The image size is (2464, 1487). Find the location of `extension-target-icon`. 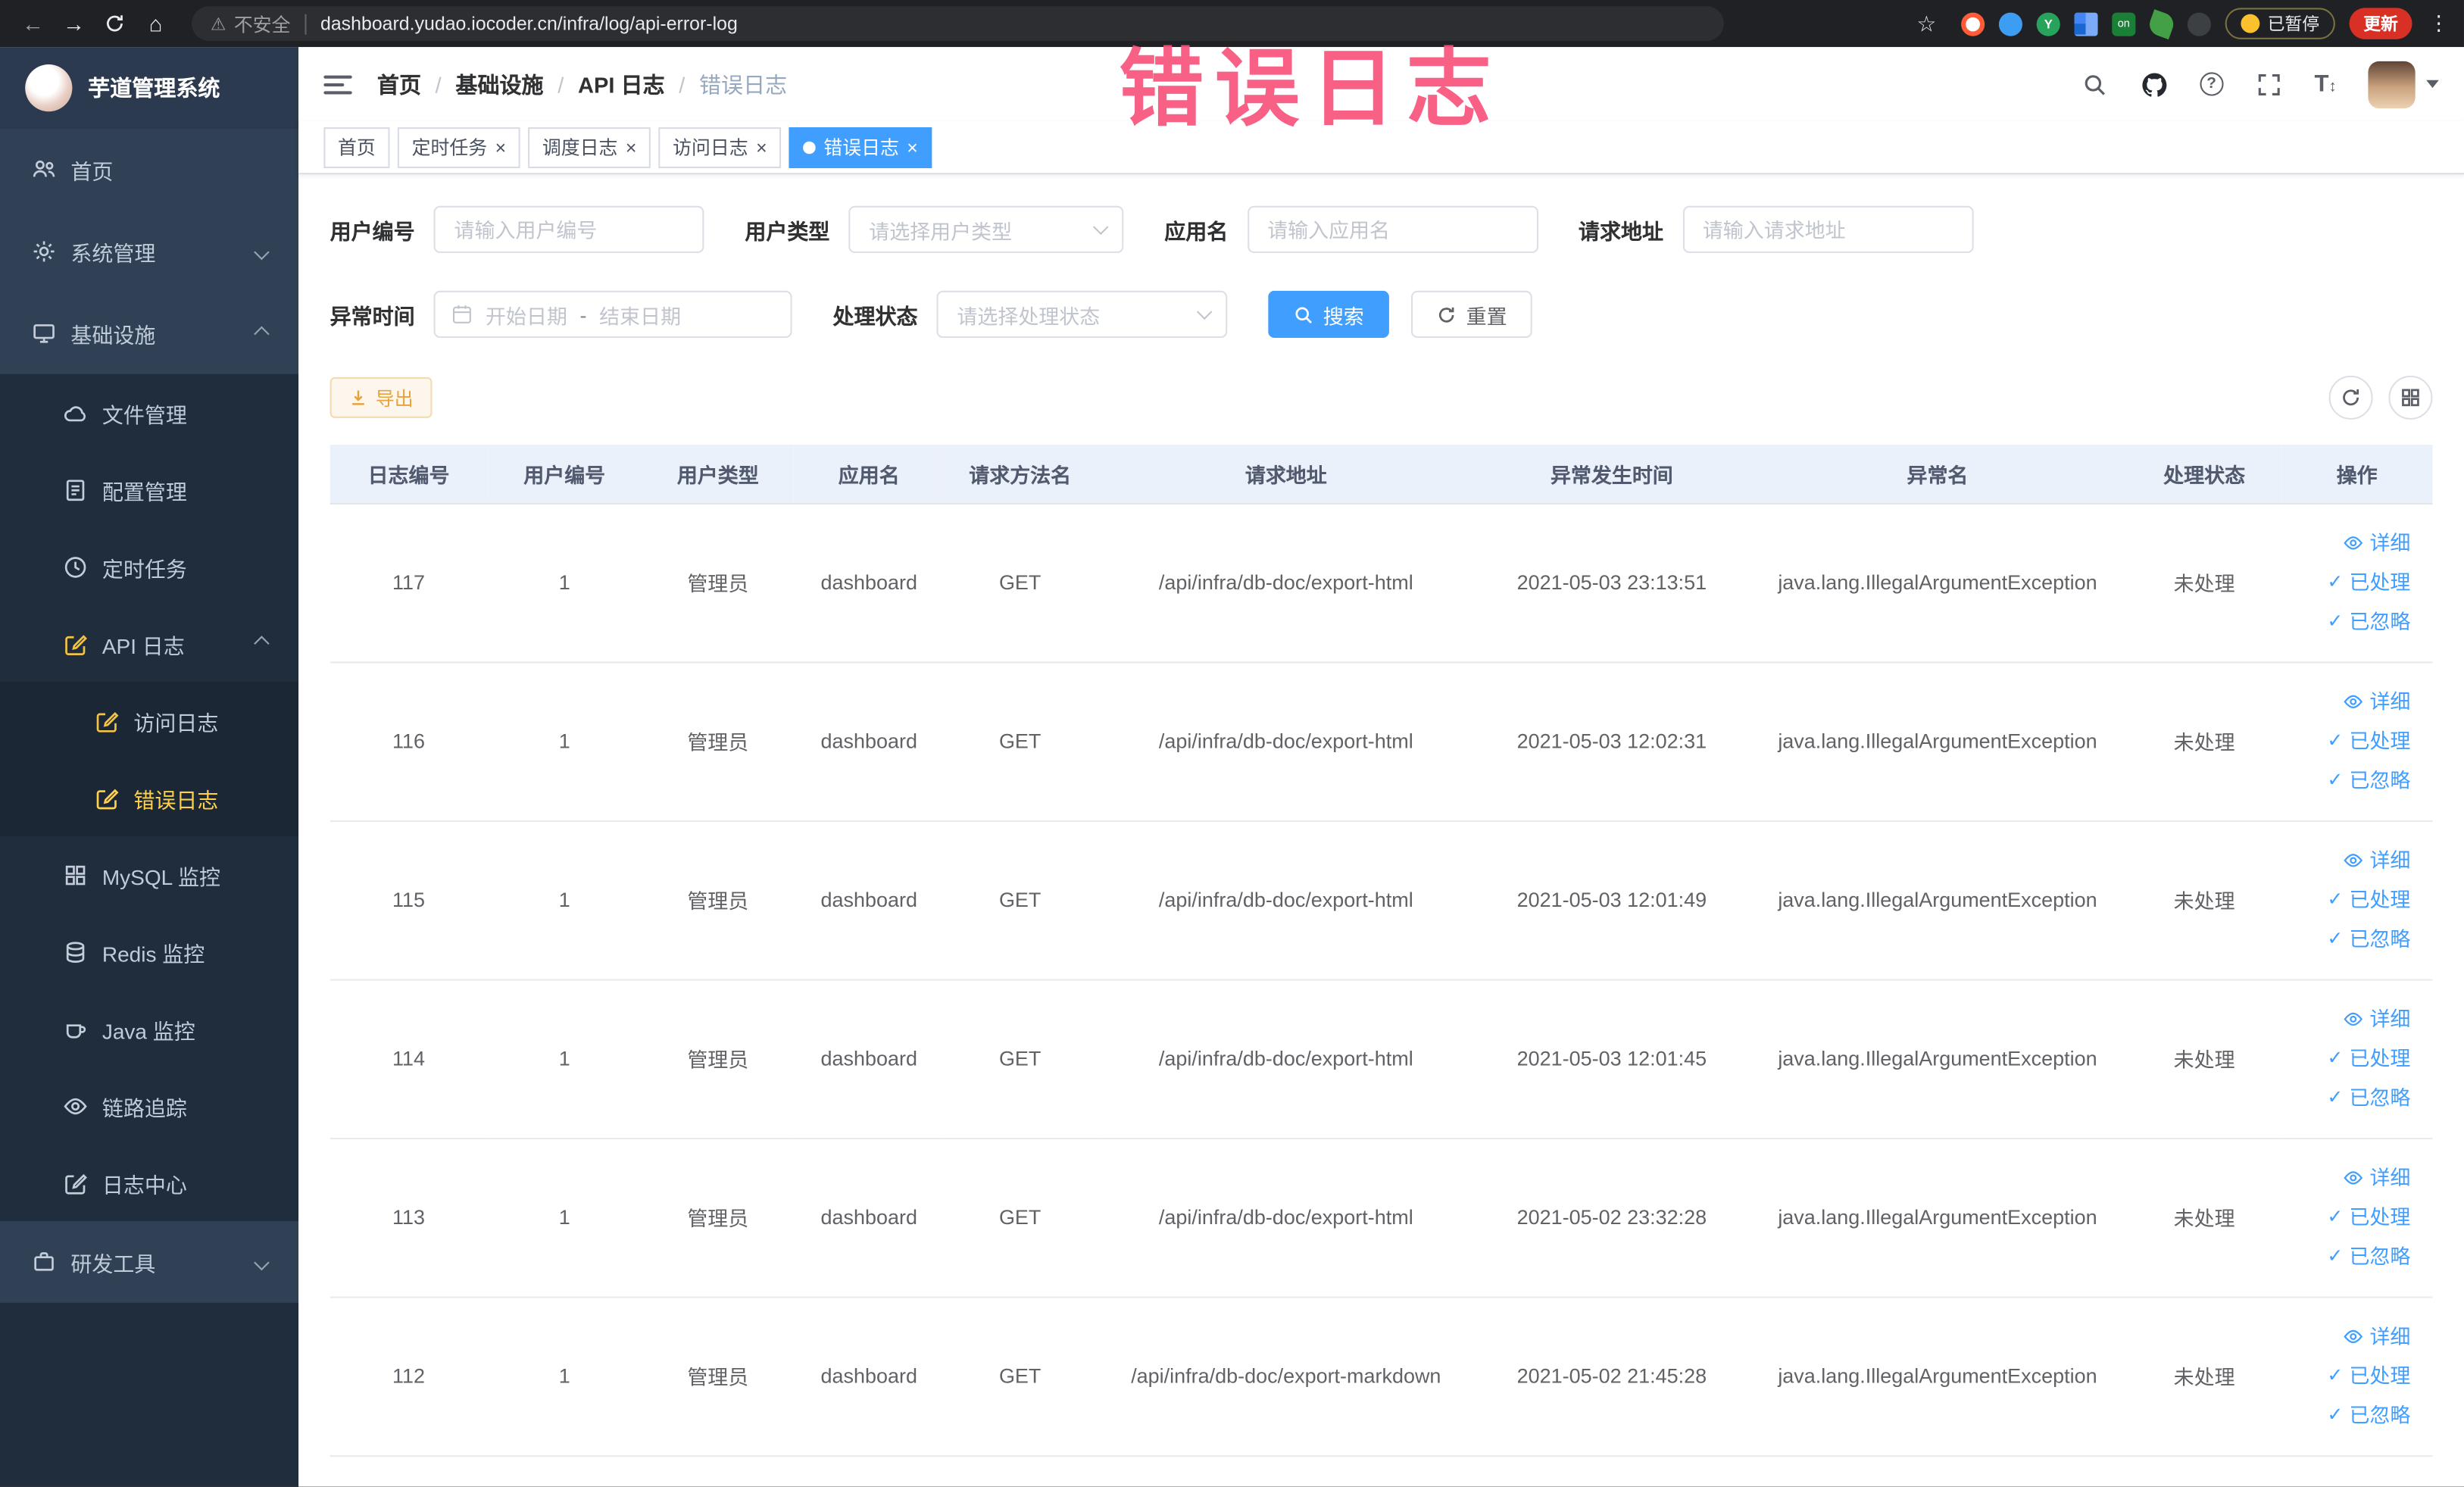

extension-target-icon is located at coordinates (1973, 23).